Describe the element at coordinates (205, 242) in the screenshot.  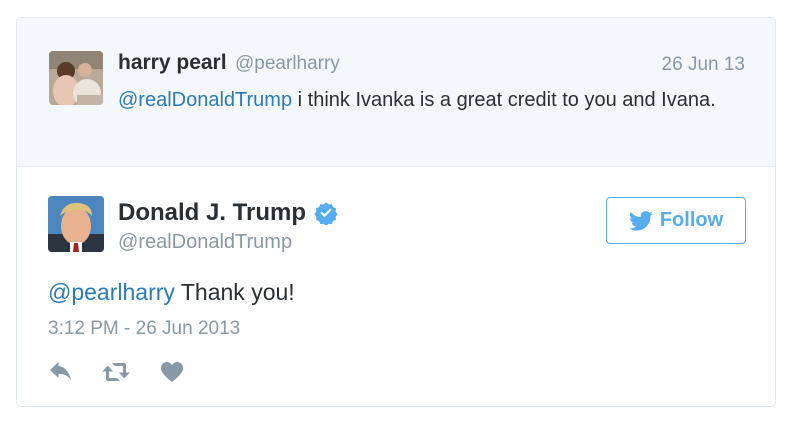
I see `main-author-handle: @realDonaldTrump` at that location.